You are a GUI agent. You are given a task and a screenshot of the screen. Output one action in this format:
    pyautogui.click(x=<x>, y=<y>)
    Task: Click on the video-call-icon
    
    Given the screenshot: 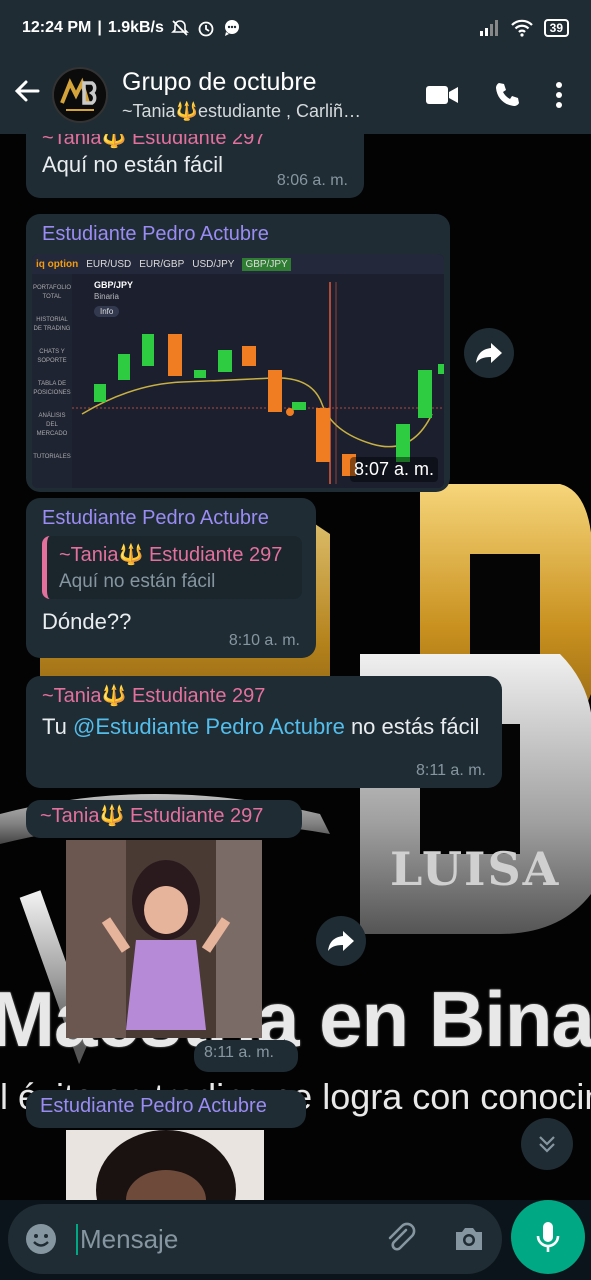 What is the action you would take?
    pyautogui.click(x=442, y=95)
    